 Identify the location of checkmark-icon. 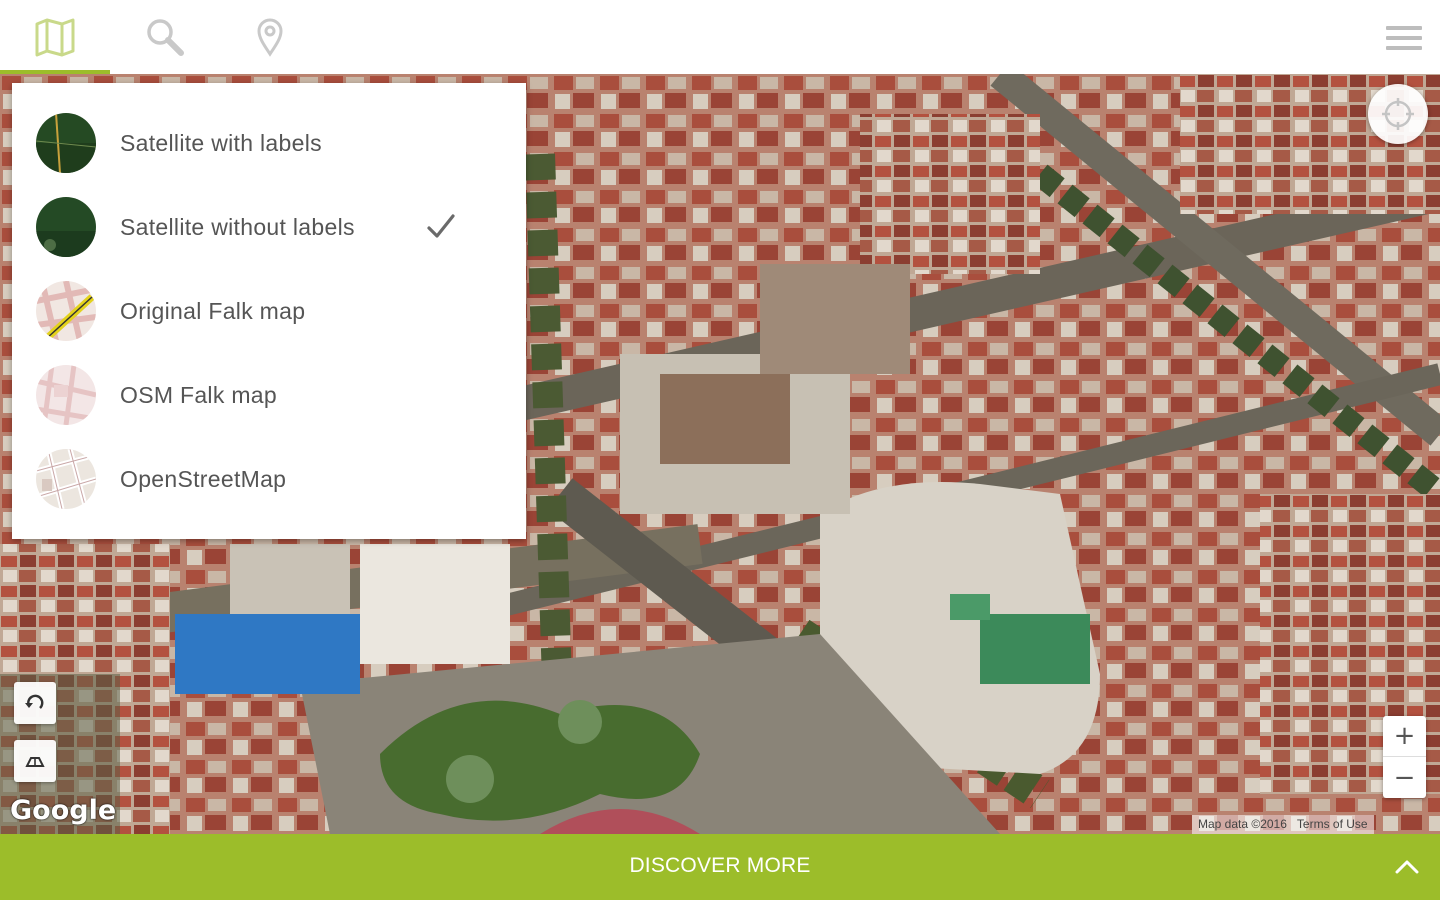
(441, 226).